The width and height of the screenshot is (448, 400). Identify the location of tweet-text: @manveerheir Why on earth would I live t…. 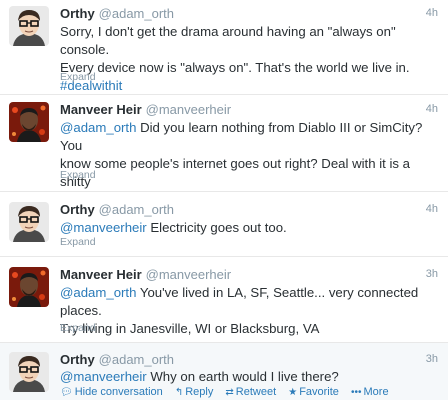
(249, 377).